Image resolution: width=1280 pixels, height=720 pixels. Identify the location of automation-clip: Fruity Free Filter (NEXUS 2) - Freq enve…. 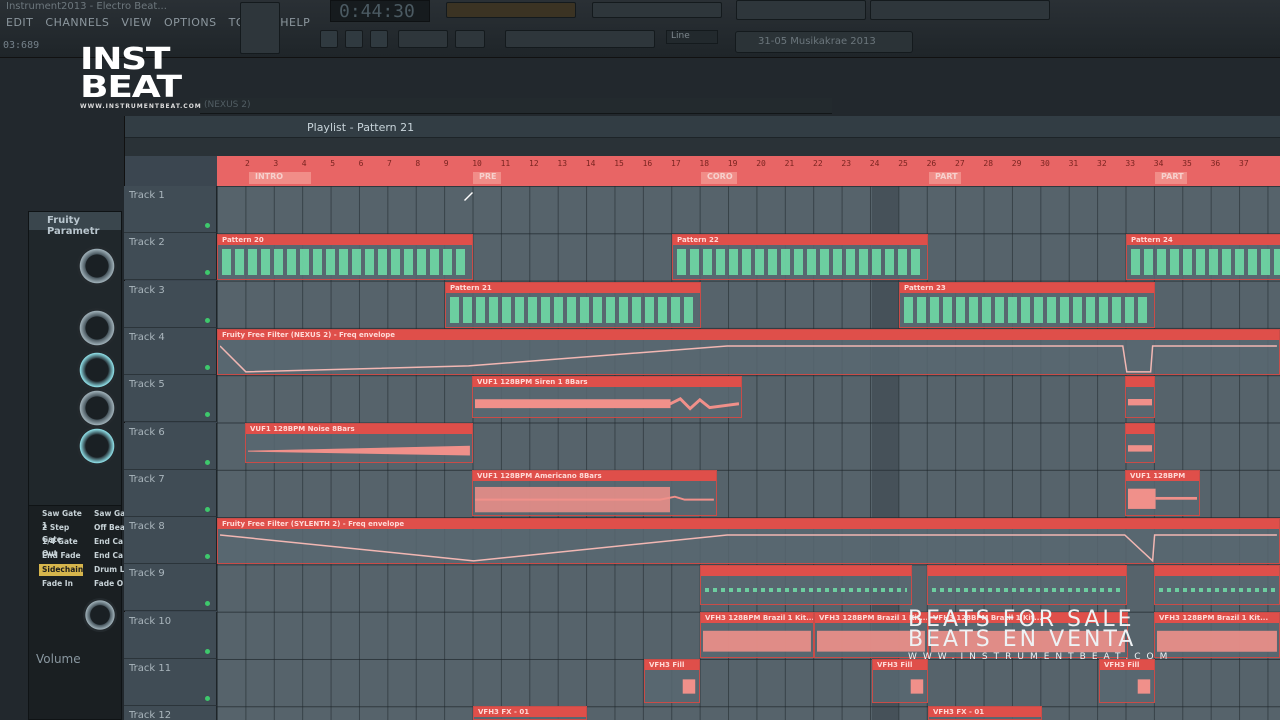
(748, 352).